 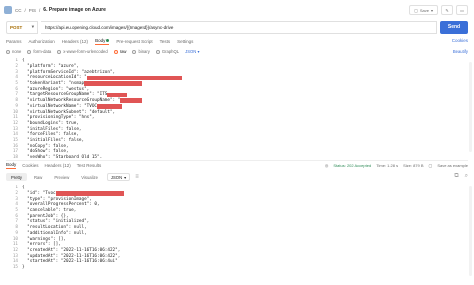 I want to click on wrap-lines-icon: ≡, so click(x=137, y=177).